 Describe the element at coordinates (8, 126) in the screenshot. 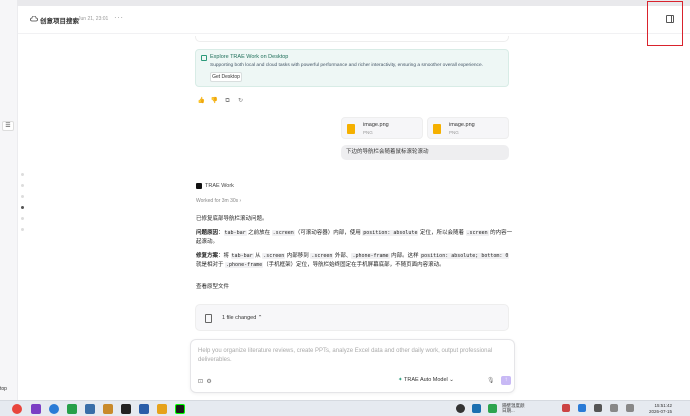

I see `toggle-sidebar-button: ☰` at that location.